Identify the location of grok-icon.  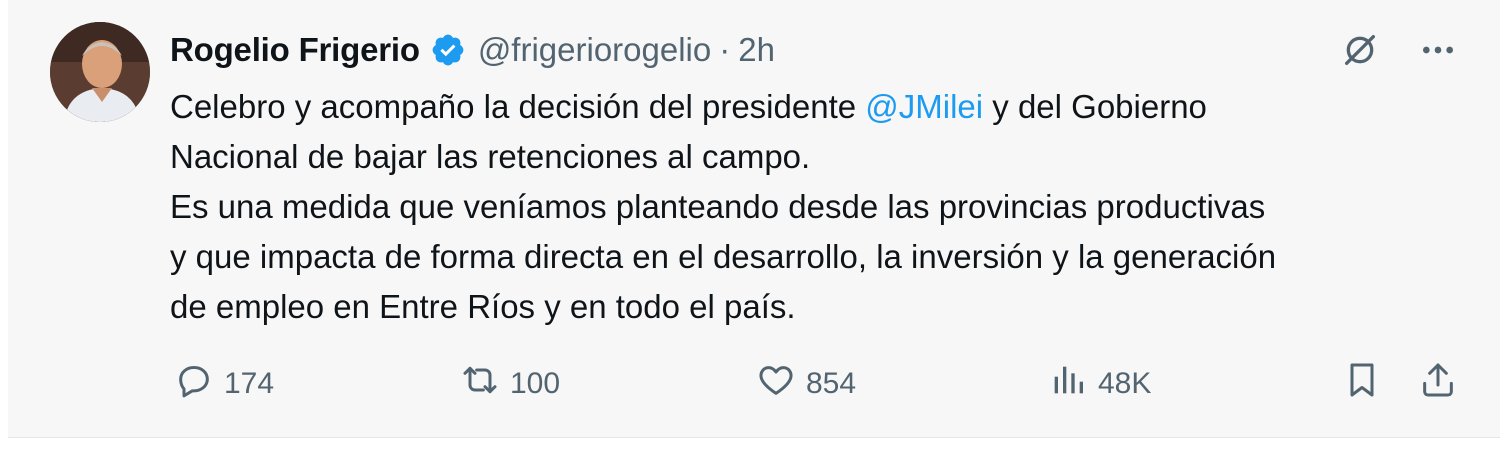
(1360, 50).